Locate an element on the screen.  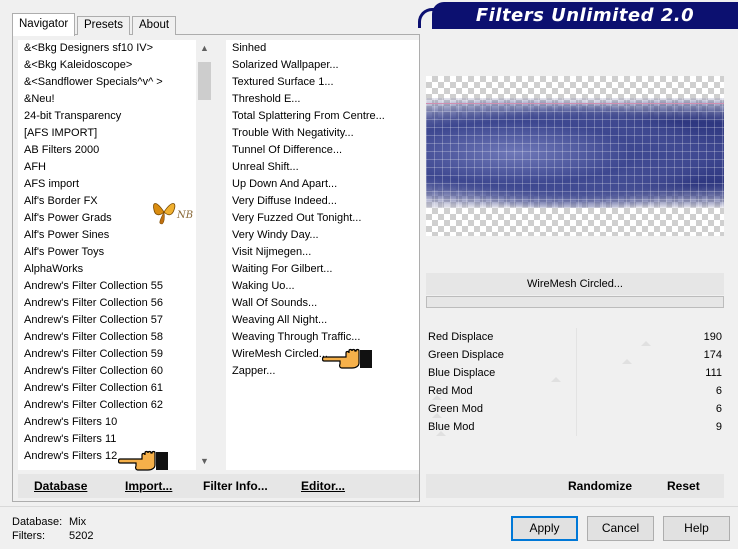
preview-line is located at coordinates (575, 103).